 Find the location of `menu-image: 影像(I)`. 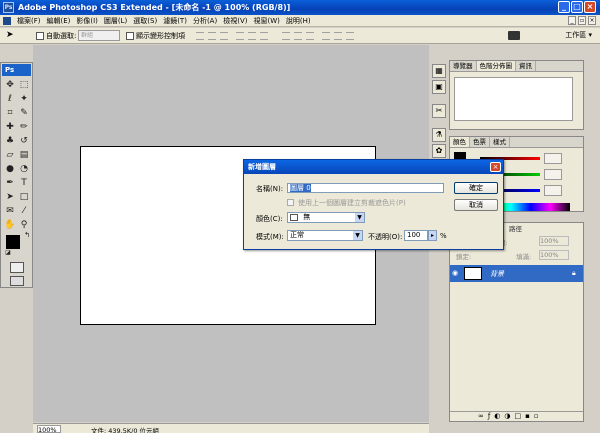

menu-image: 影像(I) is located at coordinates (87, 21).